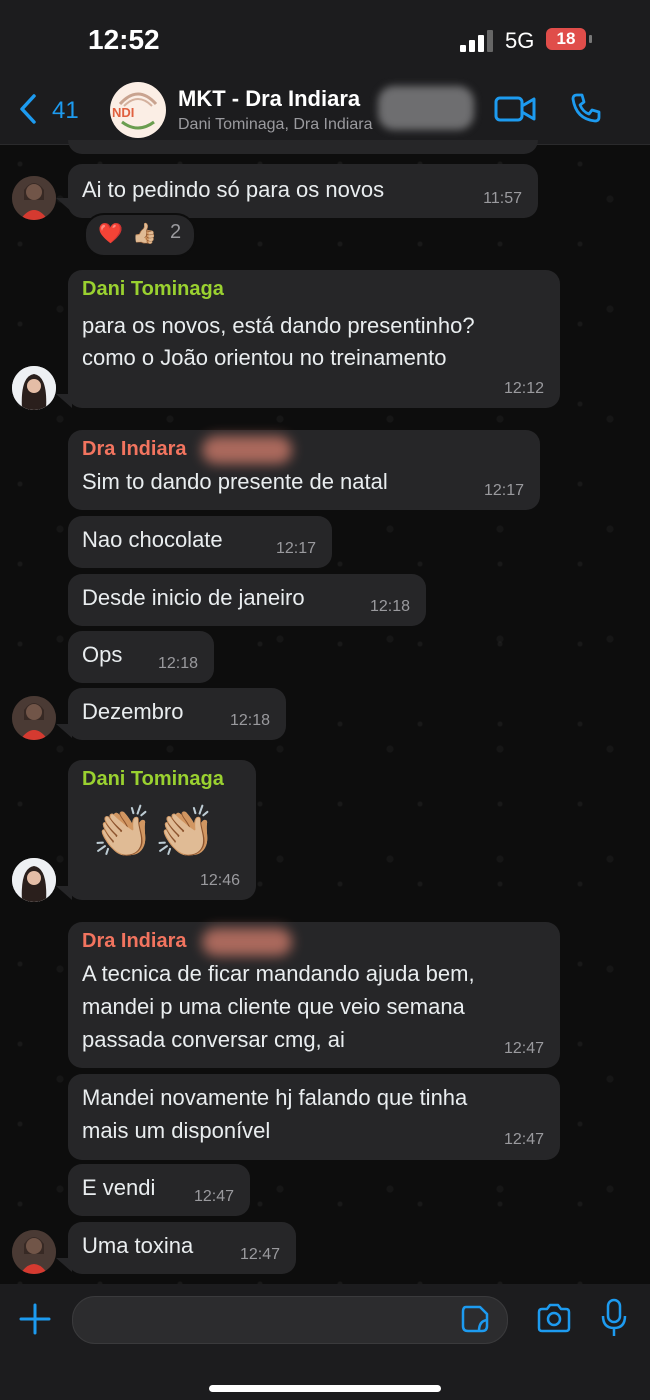  I want to click on message-bubble: Desde inicio de janeiro 12:18, so click(247, 600).